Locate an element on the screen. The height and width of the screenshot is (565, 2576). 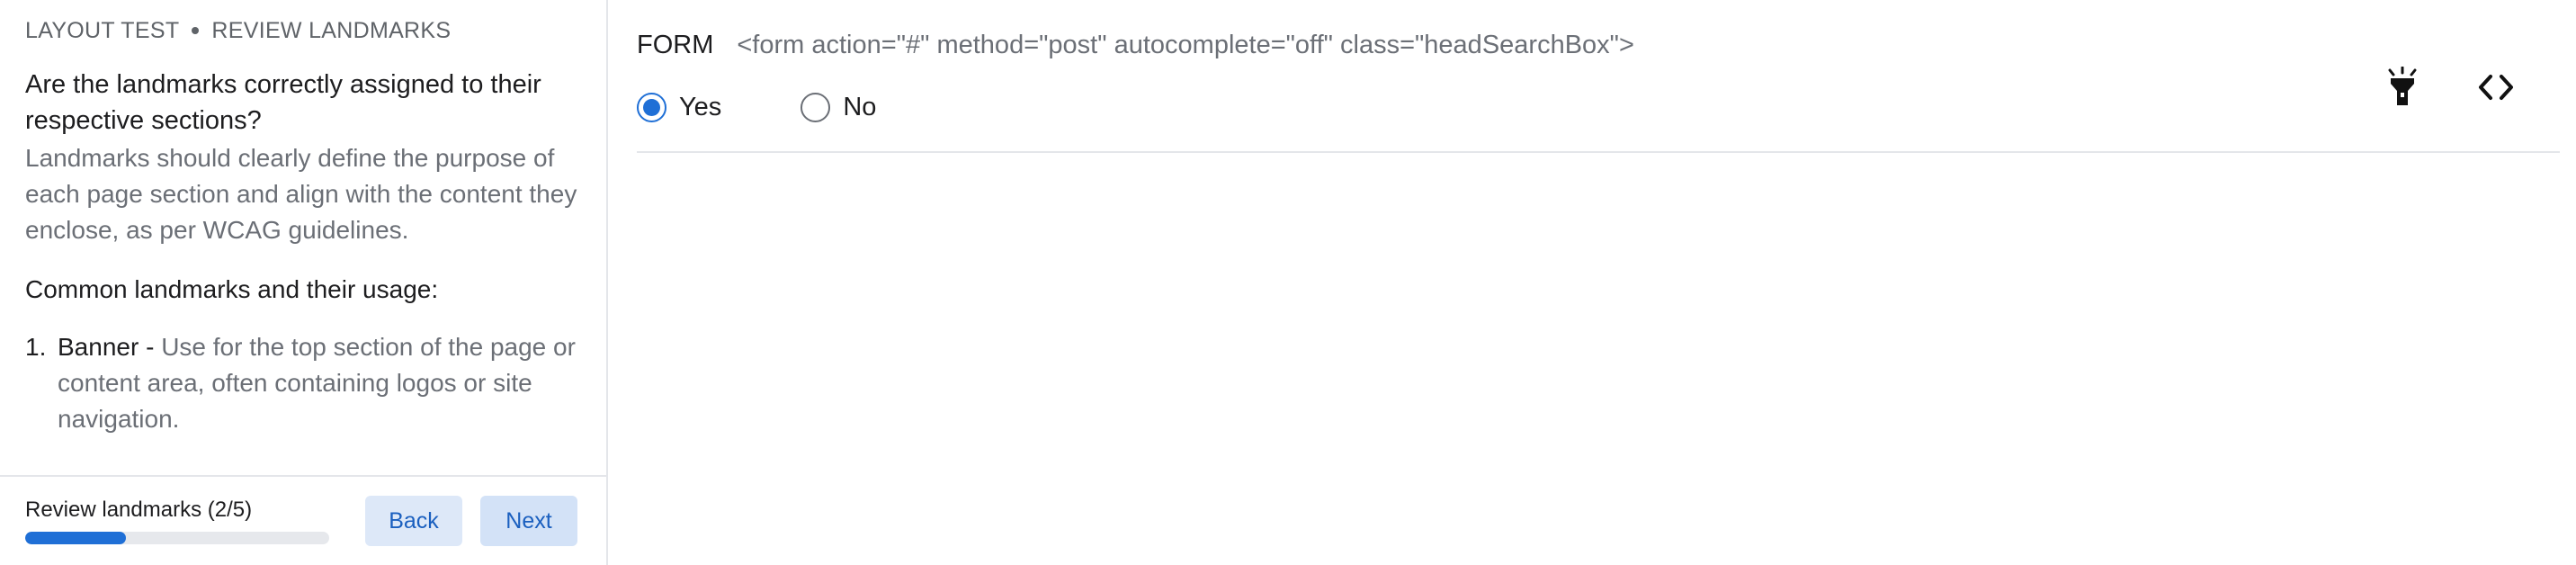
next-button: Next is located at coordinates (528, 521).